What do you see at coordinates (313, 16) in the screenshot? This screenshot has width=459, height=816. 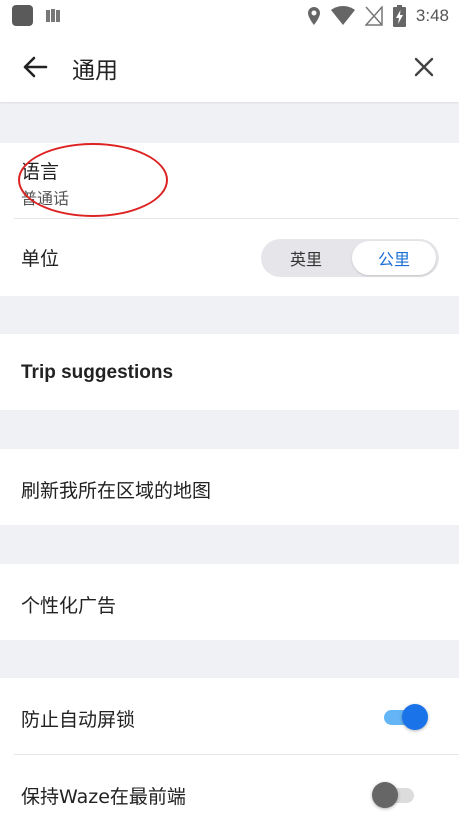 I see `location-icon` at bounding box center [313, 16].